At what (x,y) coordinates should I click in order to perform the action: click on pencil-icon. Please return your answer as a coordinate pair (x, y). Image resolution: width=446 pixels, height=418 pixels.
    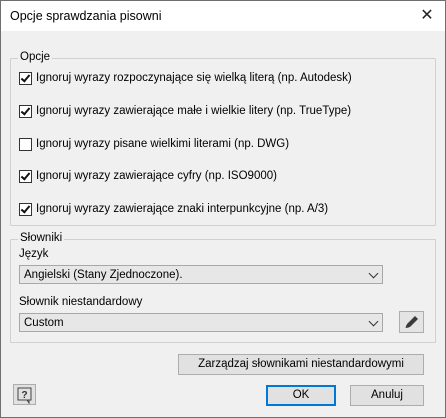
    Looking at the image, I should click on (411, 322).